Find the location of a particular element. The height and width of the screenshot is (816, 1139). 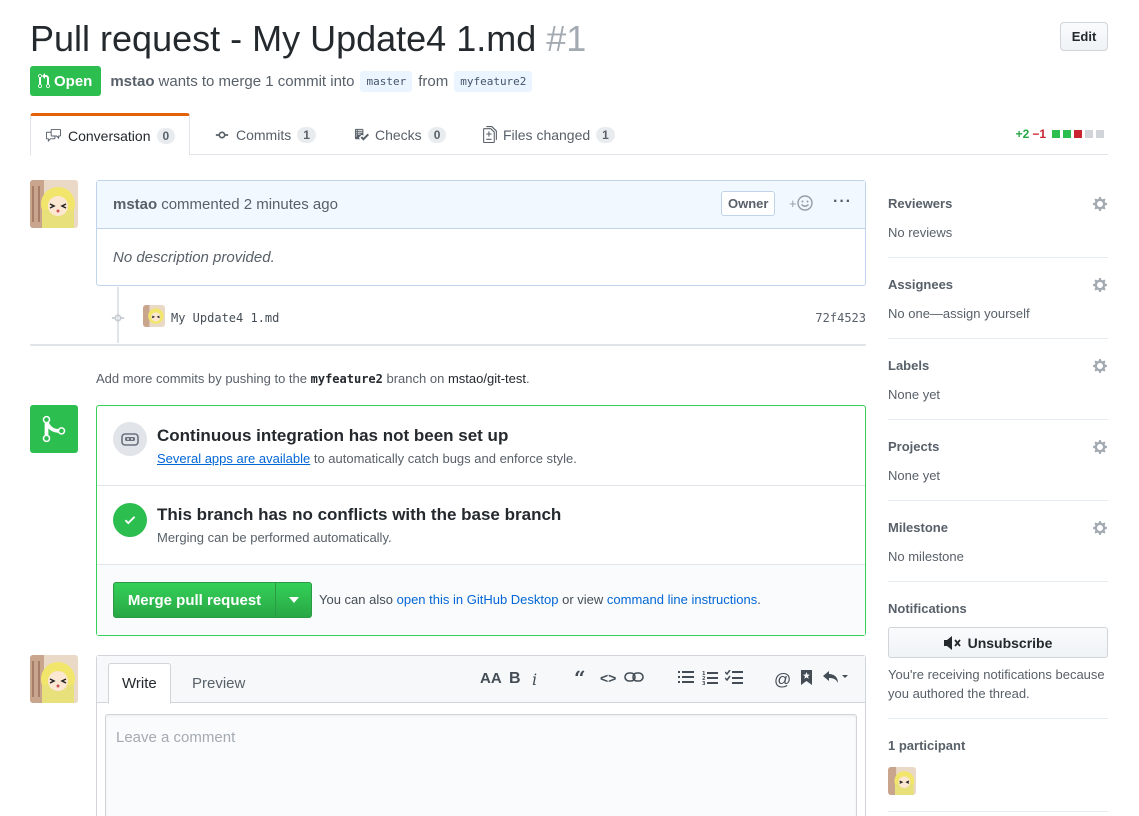

comment-timestamp: commented 2 minutes ago is located at coordinates (249, 204).